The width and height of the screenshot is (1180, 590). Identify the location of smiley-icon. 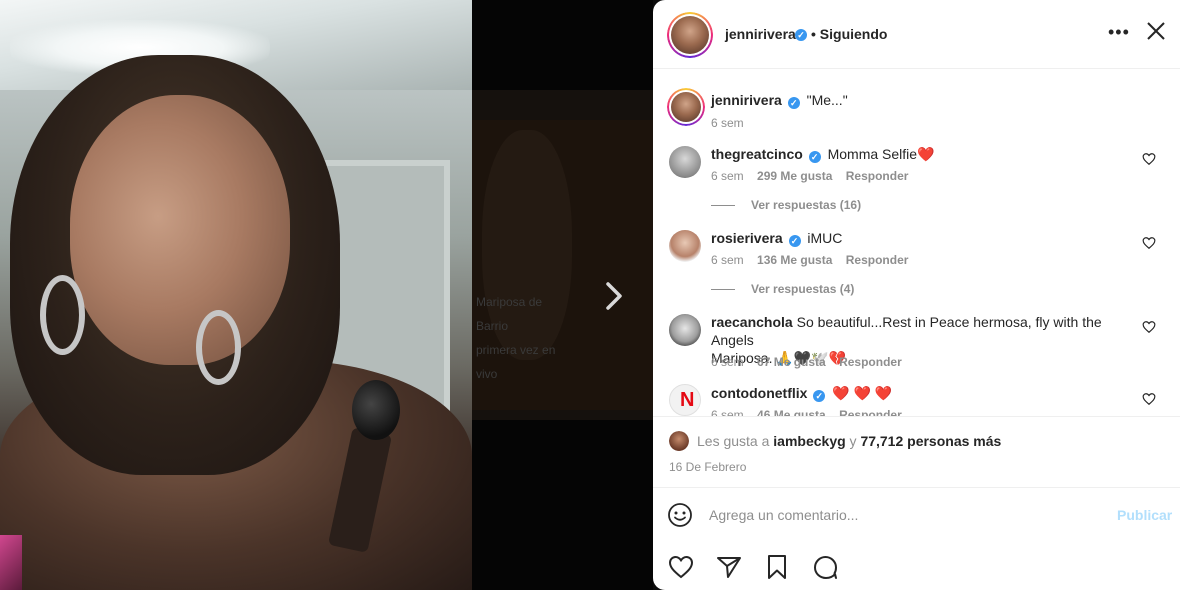
(680, 515).